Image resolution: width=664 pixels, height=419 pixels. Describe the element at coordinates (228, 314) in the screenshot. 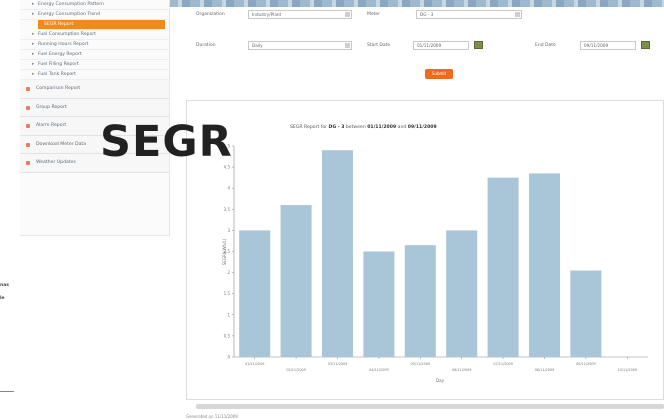

I see `y-tick-label: 1` at that location.